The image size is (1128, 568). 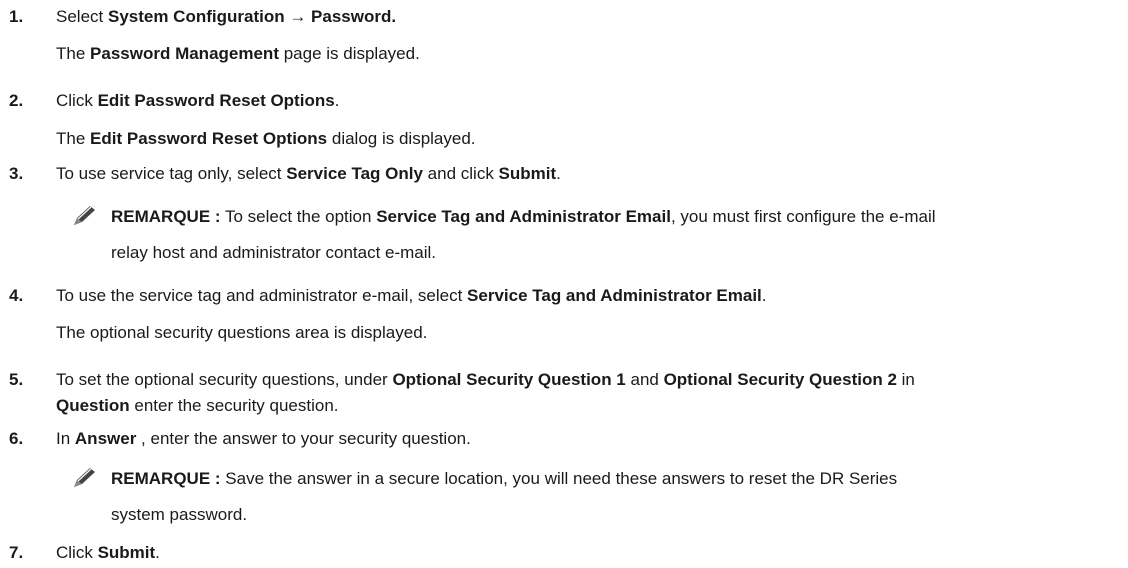 I want to click on step-5-line-2: Question enter the security question., so click(x=197, y=406).